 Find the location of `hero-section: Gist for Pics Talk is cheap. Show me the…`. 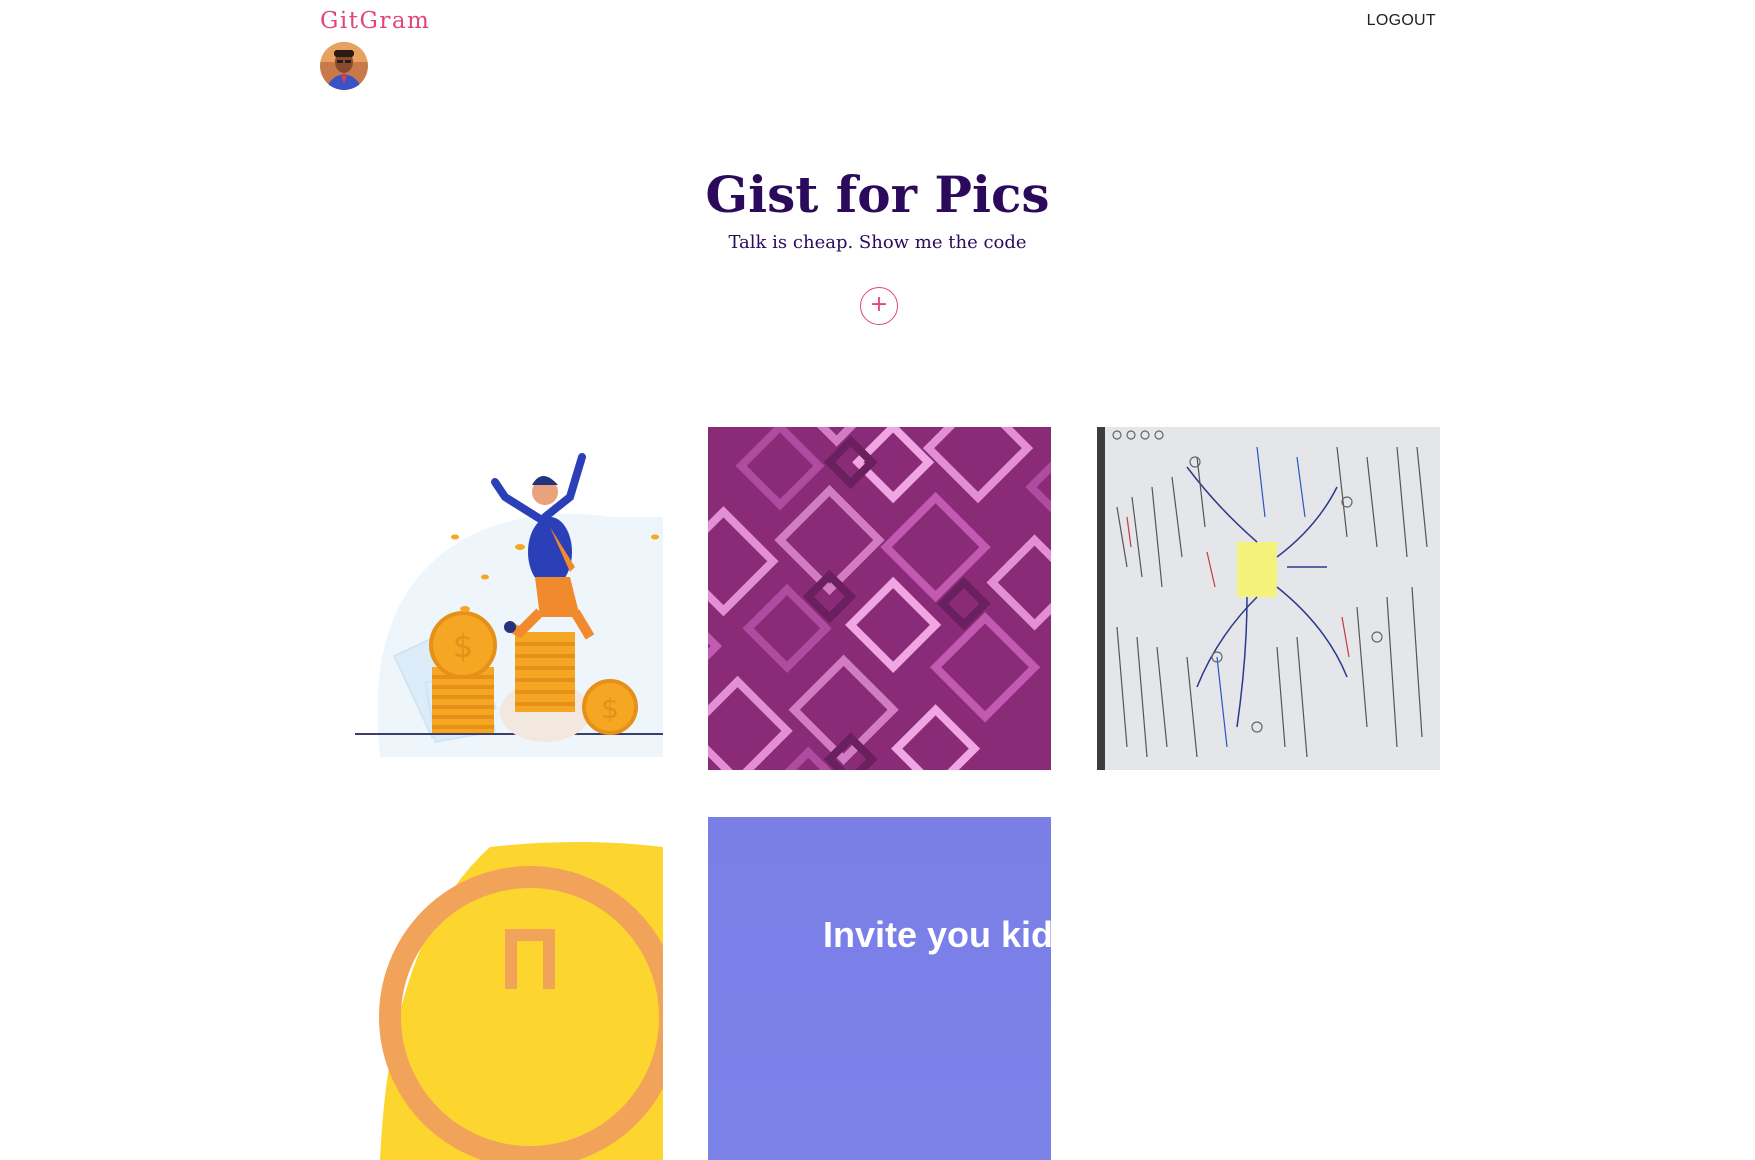

hero-section: Gist for Pics Talk is cheap. Show me the… is located at coordinates (877, 208).